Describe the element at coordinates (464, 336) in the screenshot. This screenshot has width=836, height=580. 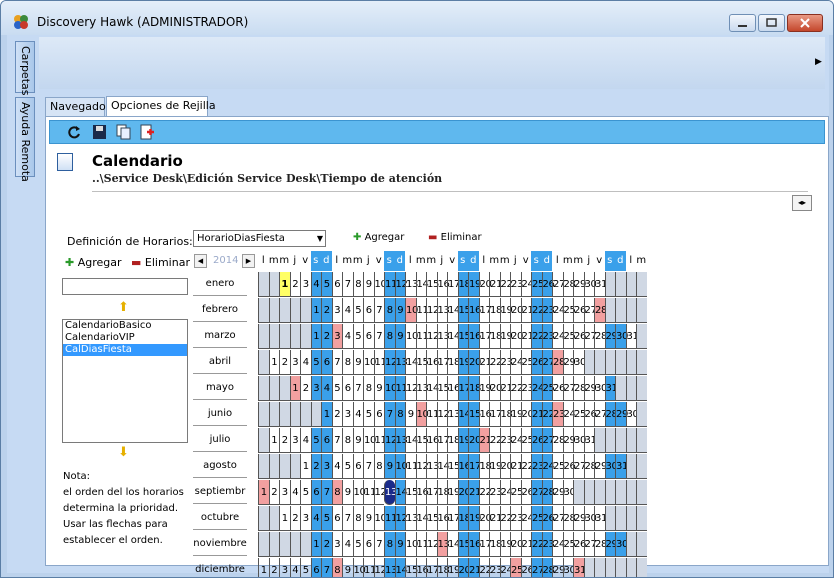
I see `day-cell: 15` at that location.